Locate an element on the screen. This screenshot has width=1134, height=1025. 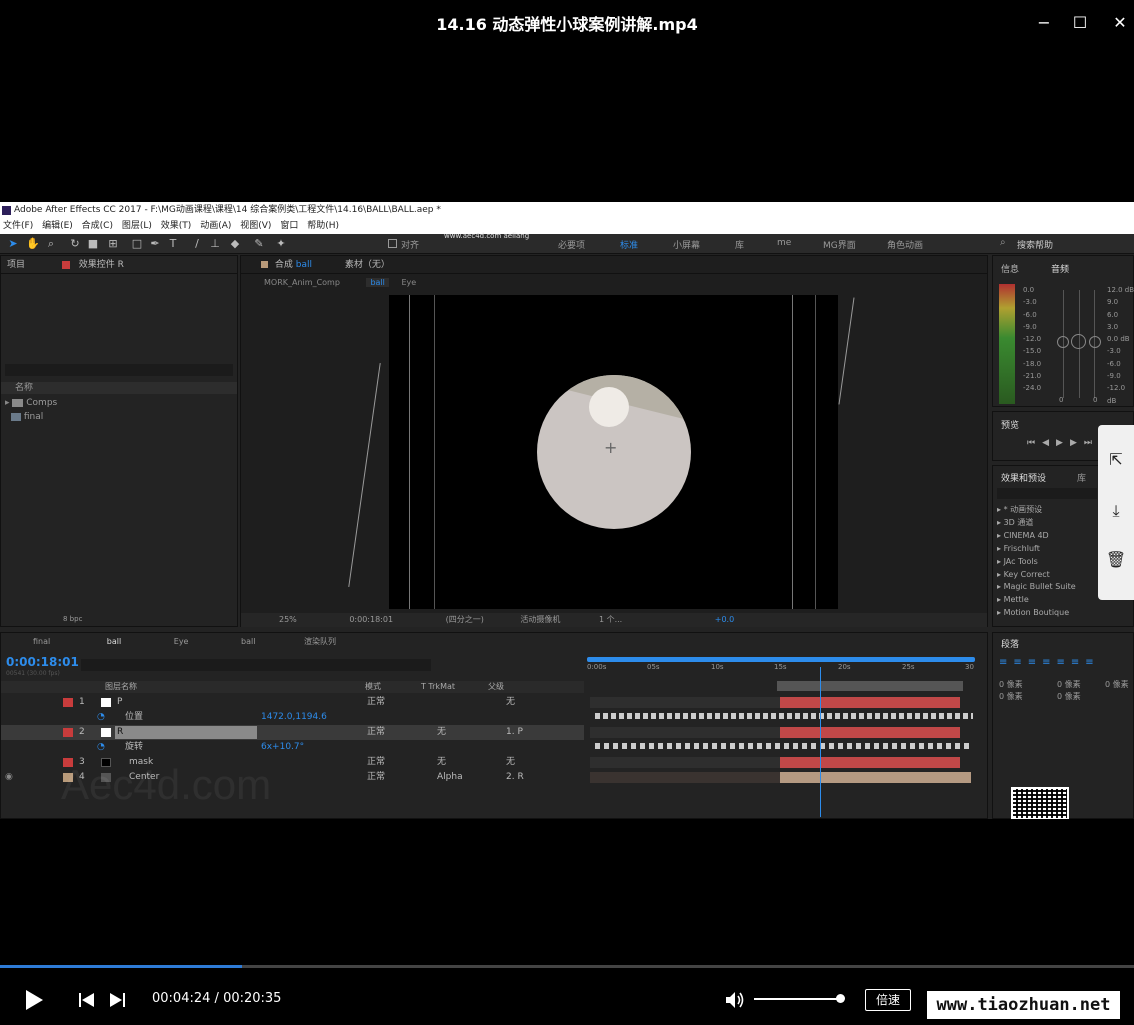
eraser-tool-icon: ◆ is located at coordinates (235, 244).